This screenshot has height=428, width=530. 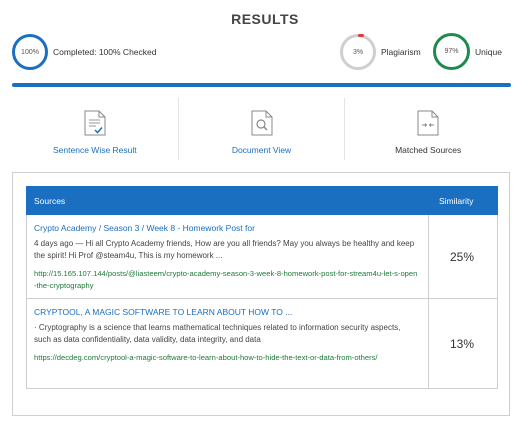 I want to click on unique-stat: 97% Unique, so click(x=467, y=51).